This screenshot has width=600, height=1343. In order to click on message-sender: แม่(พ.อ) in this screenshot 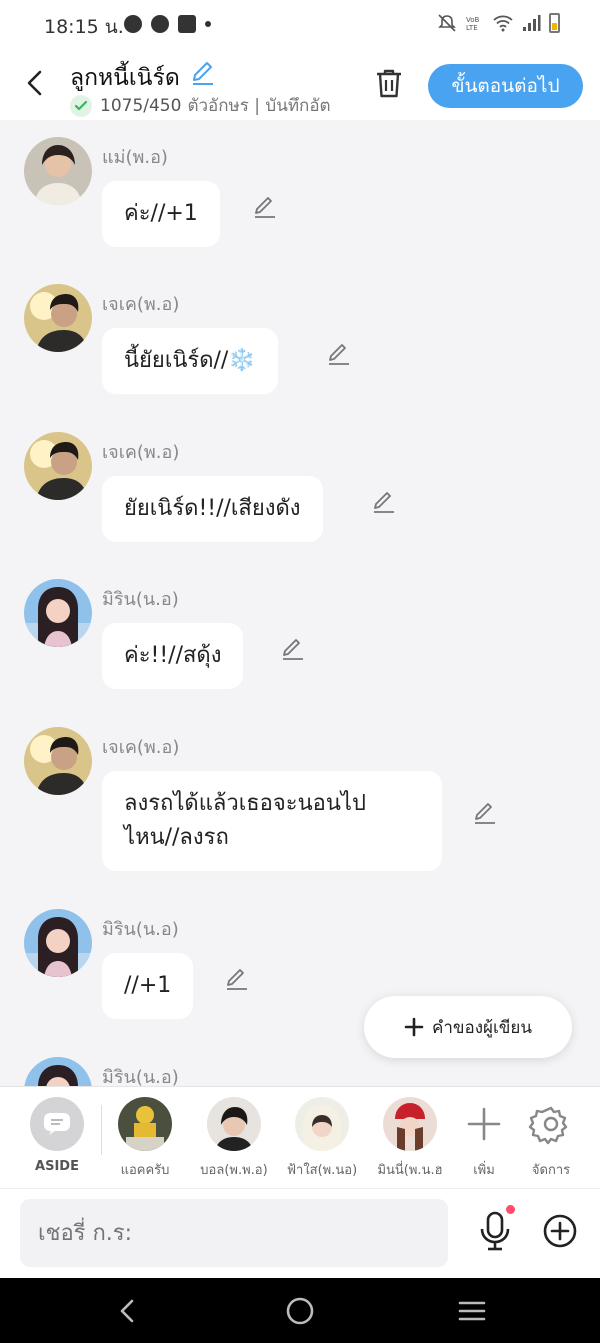, I will do `click(135, 157)`.